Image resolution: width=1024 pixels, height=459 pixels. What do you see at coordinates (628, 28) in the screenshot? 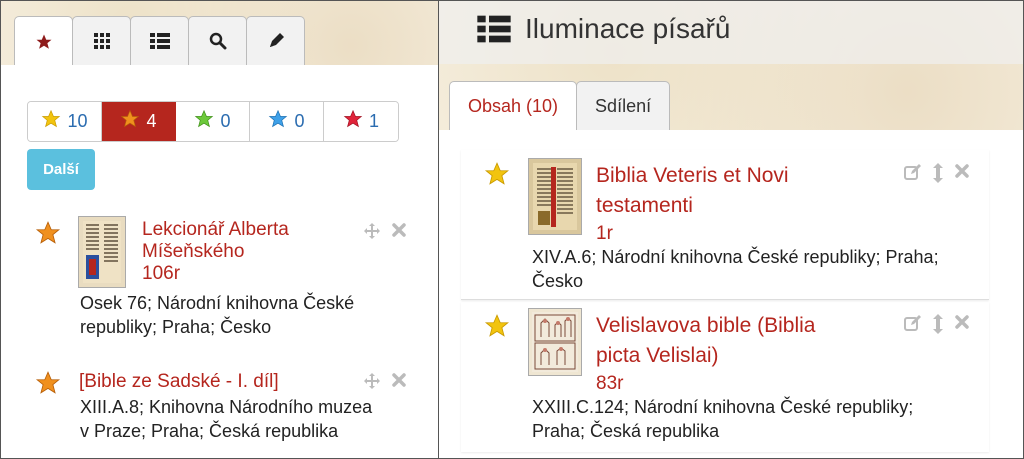
I see `page-title: Iluminace písařů` at bounding box center [628, 28].